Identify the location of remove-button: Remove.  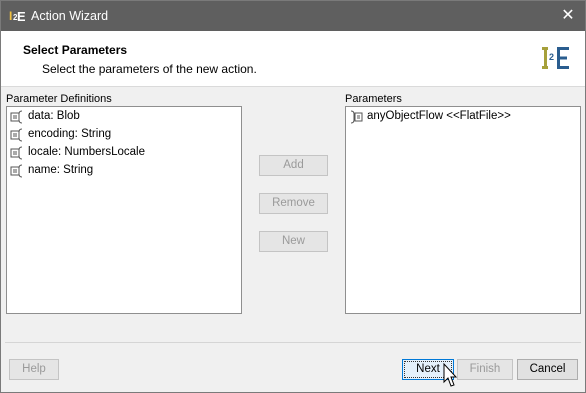
(293, 203).